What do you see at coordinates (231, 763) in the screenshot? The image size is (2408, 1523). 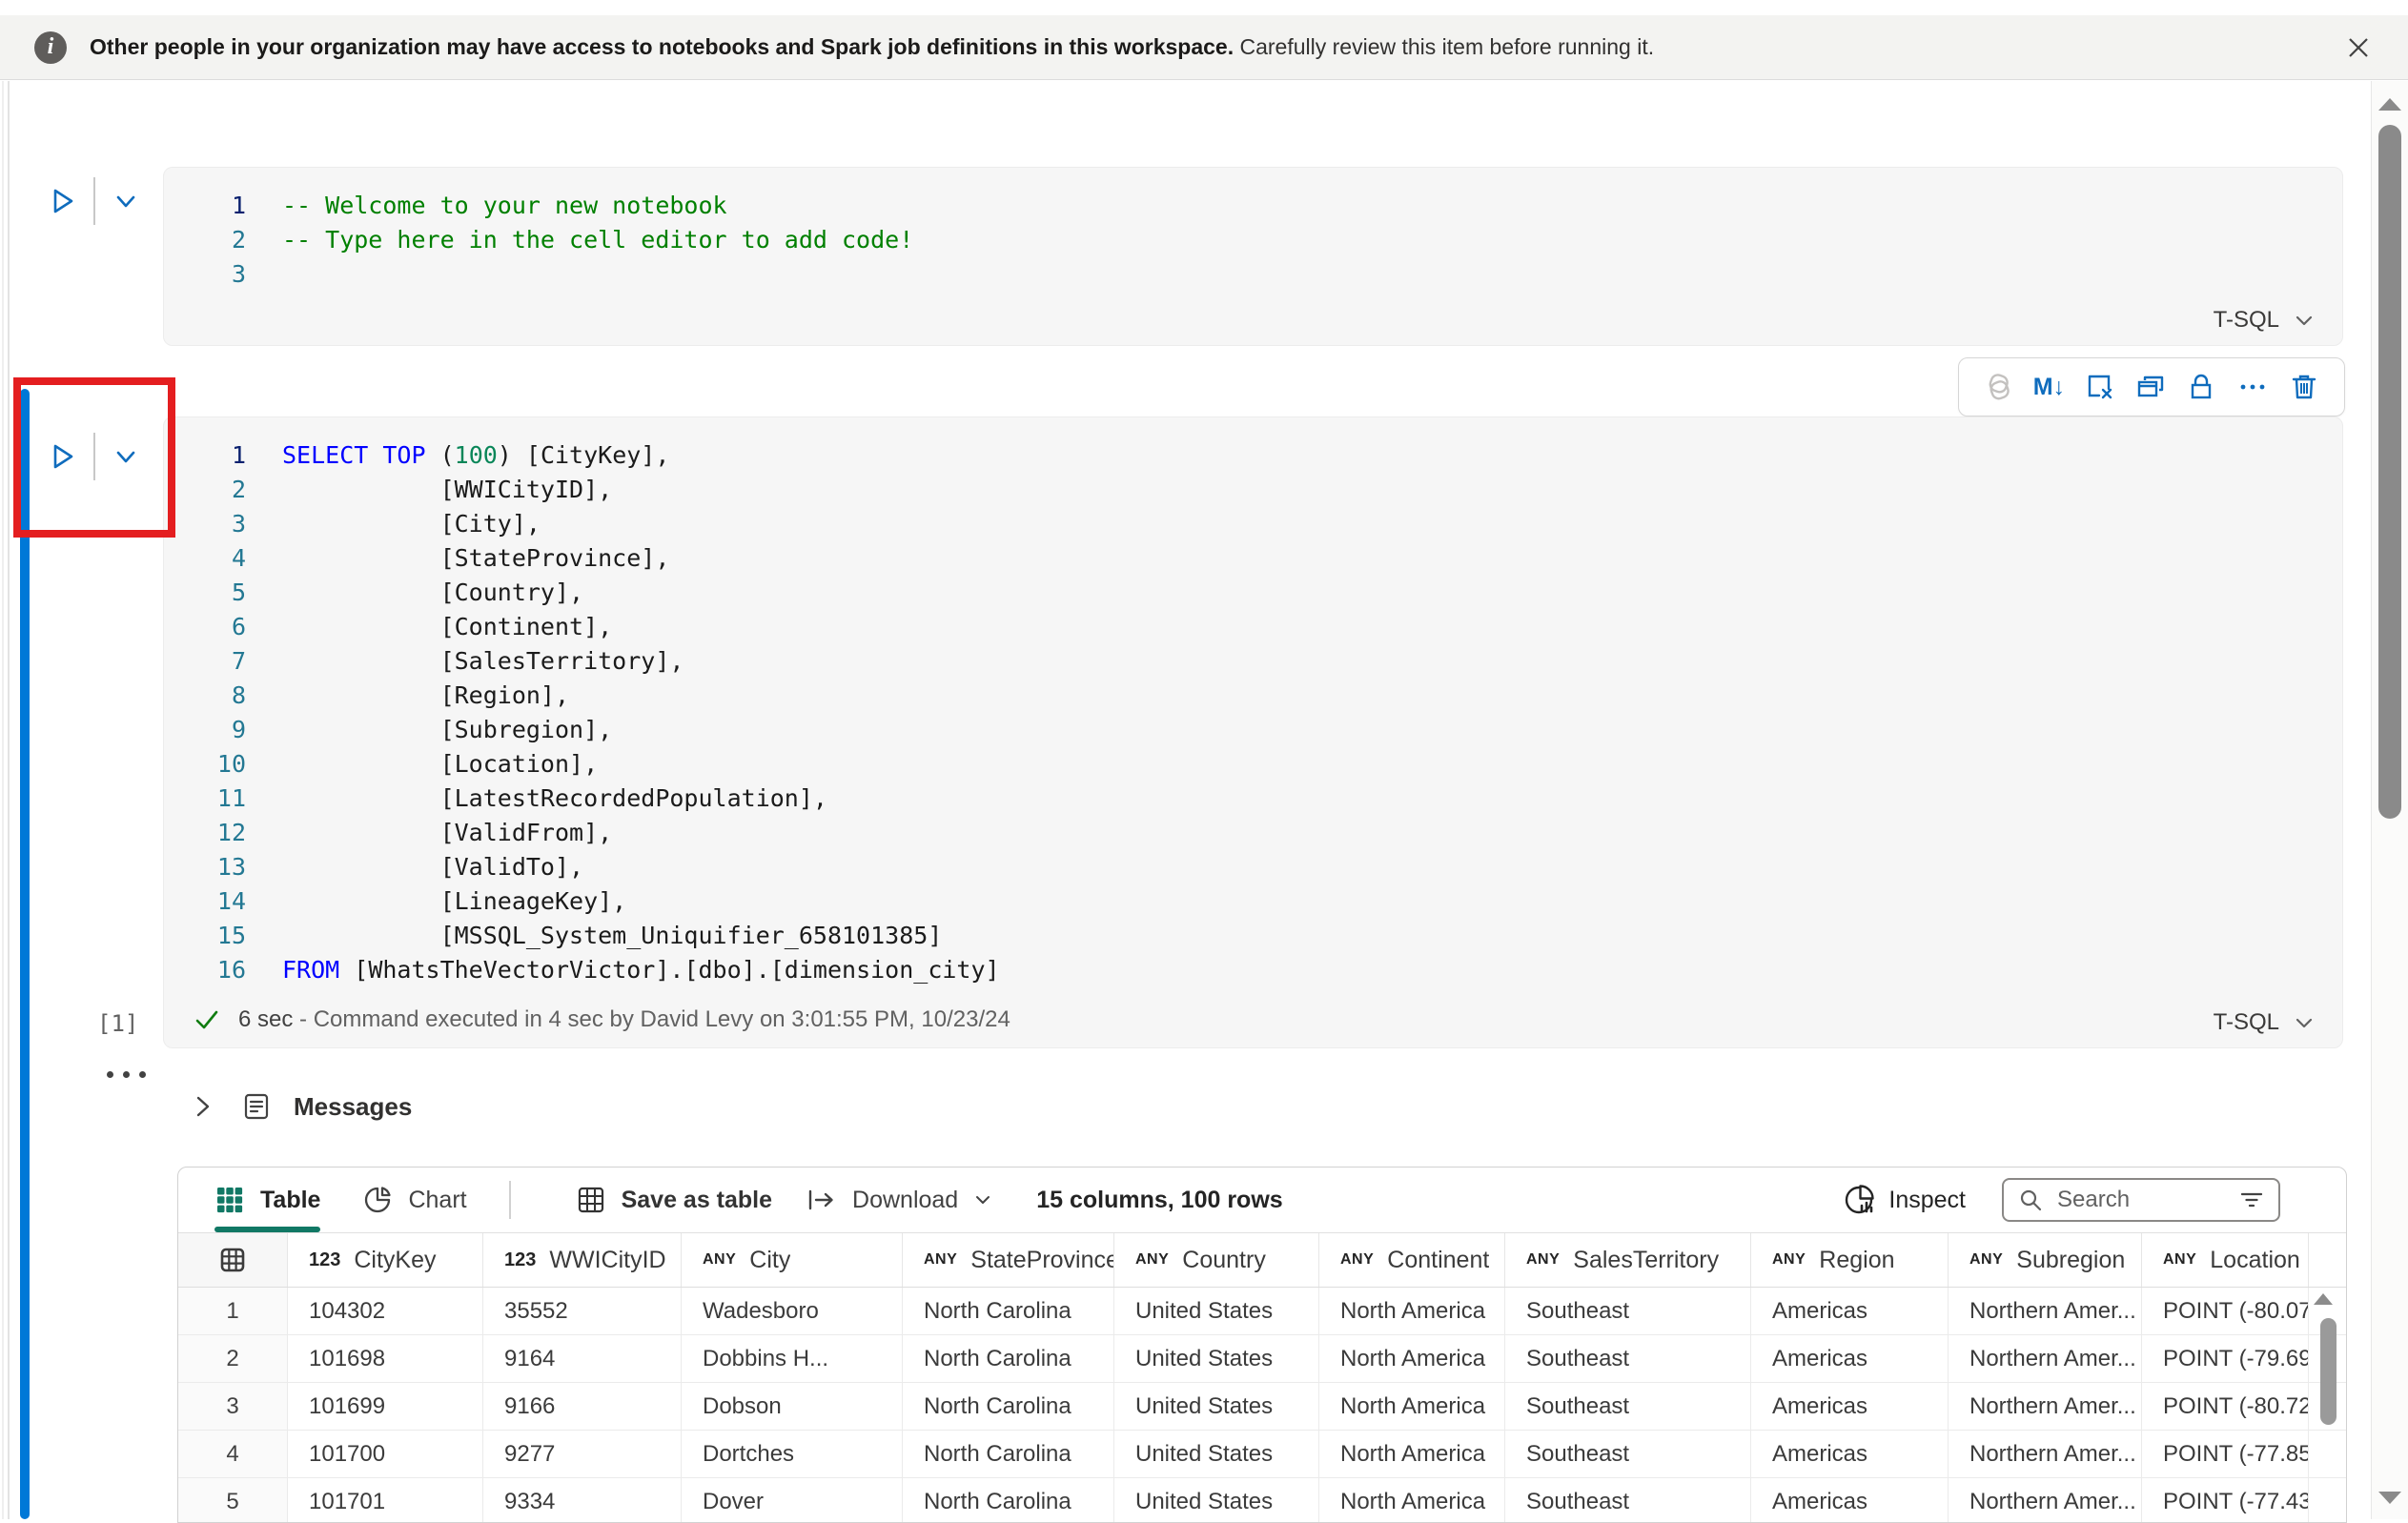 I see `line-number: 10` at bounding box center [231, 763].